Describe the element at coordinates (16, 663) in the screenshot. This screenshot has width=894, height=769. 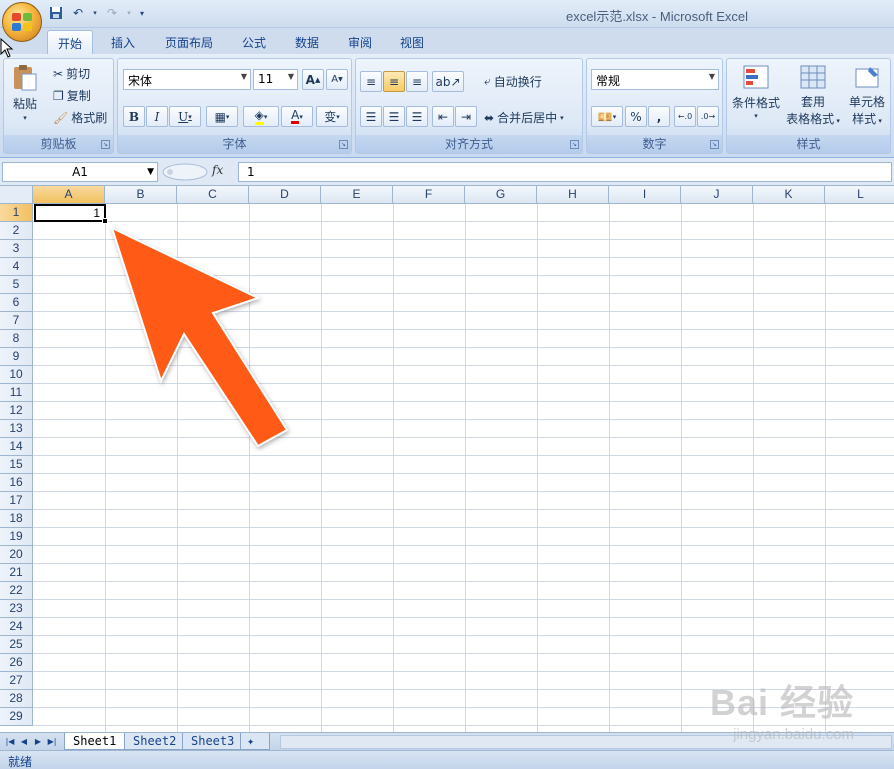
I see `row-header-26: 26` at that location.